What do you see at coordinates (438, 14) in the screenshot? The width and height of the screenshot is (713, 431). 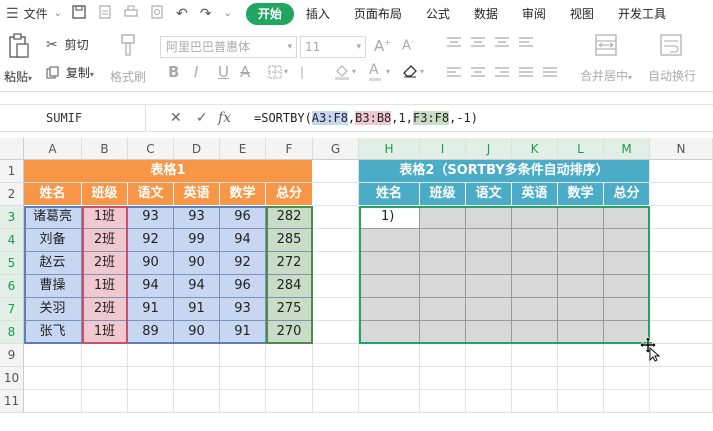 I see `tab-formulas: 公式` at bounding box center [438, 14].